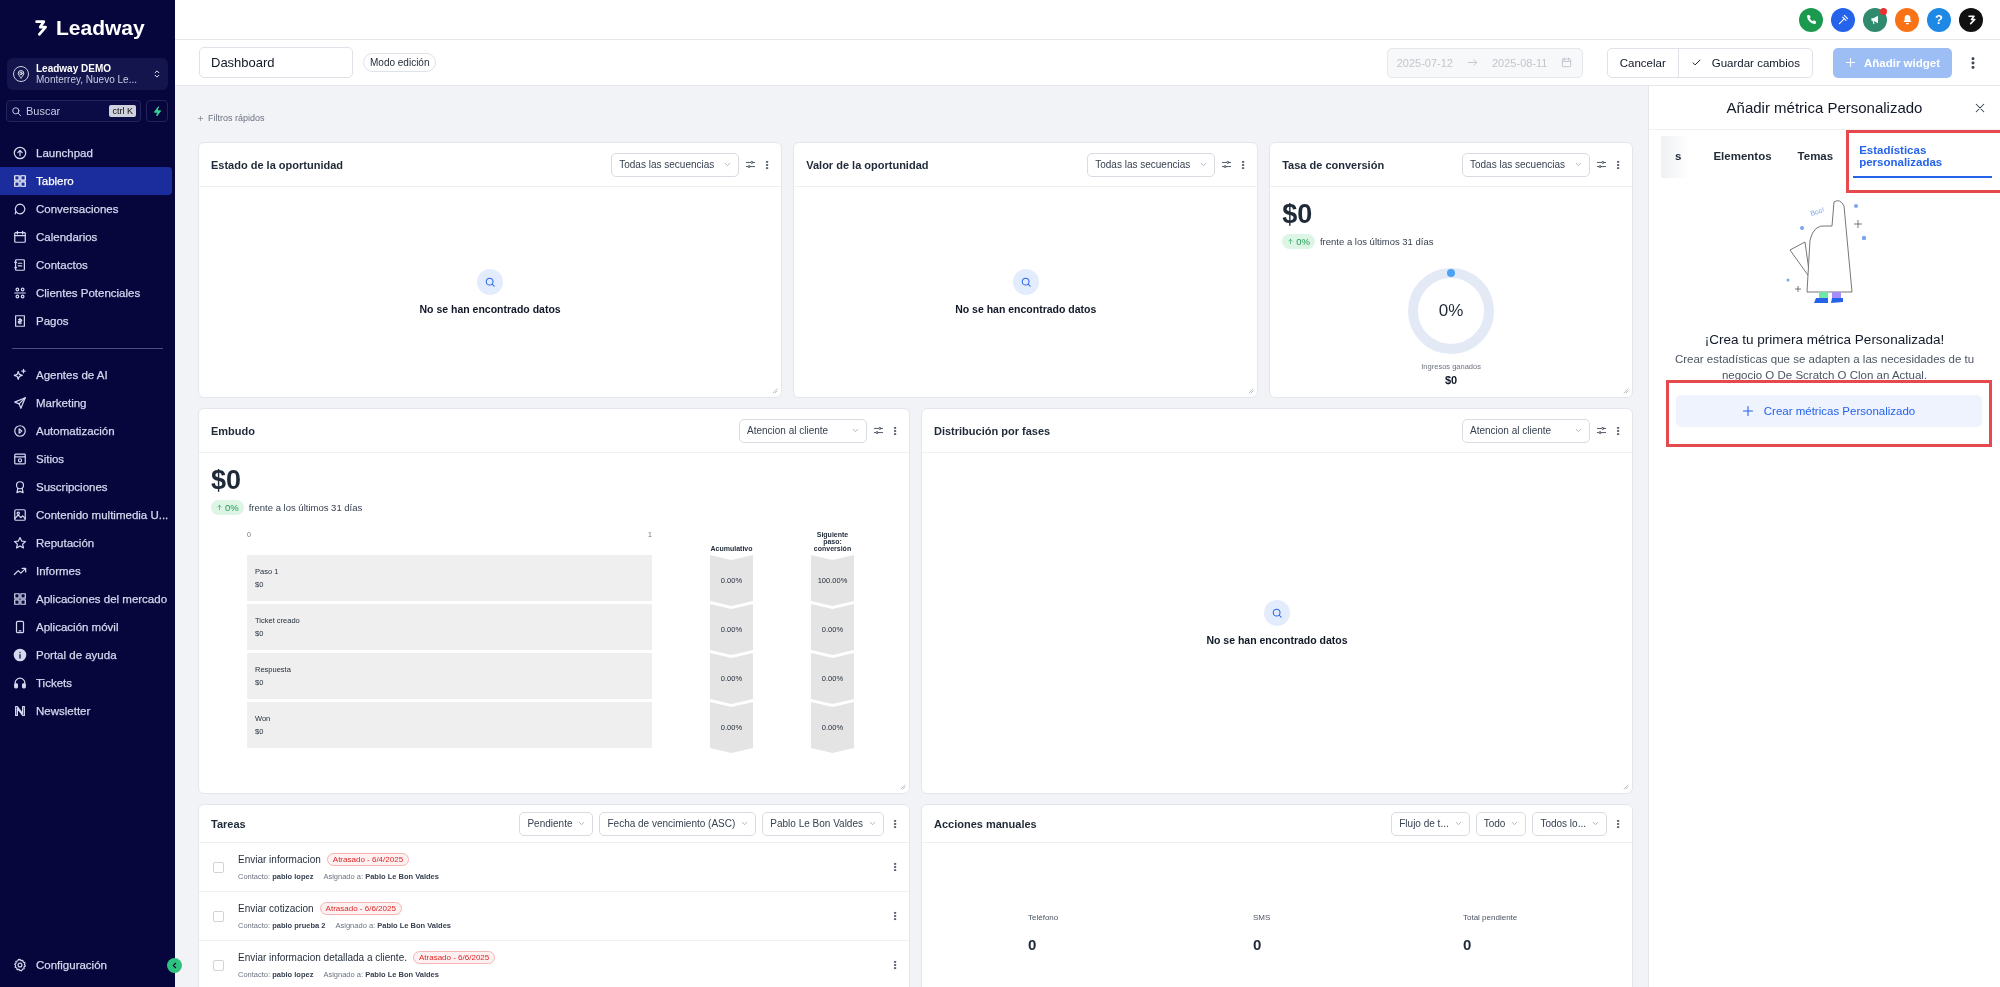  I want to click on tab: Elementos, so click(1742, 157).